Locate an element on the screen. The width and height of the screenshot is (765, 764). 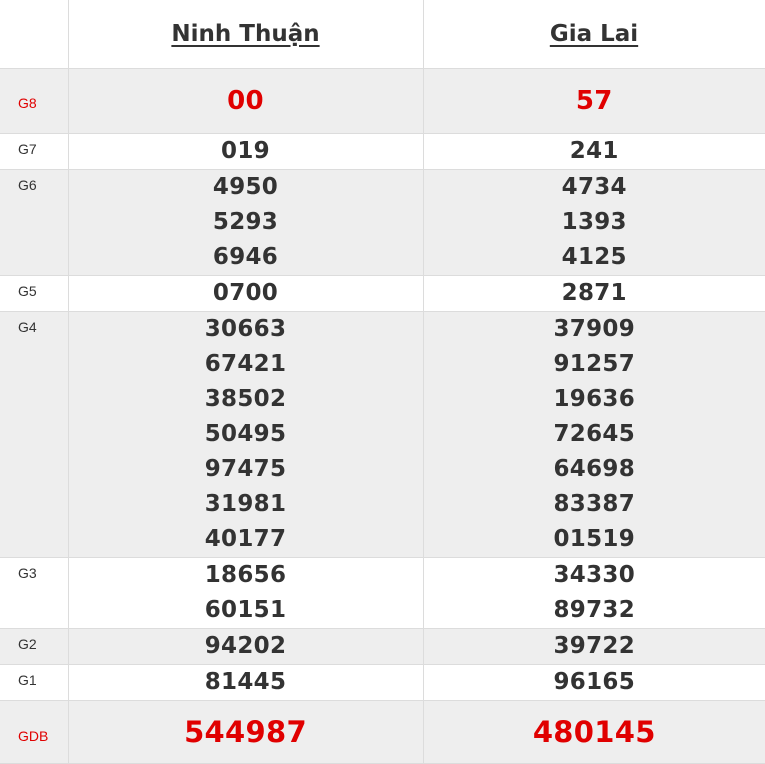
prize-label: G7 is located at coordinates (34, 152).